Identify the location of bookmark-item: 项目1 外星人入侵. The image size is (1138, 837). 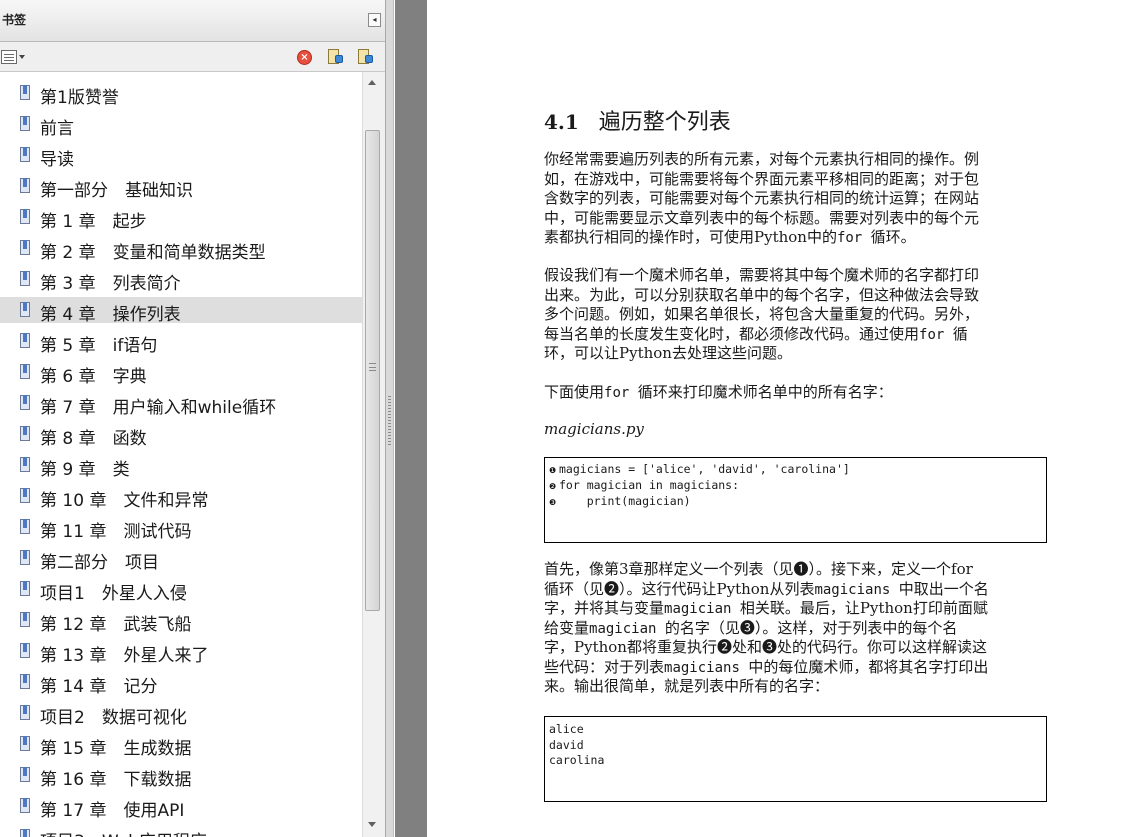
(181, 590).